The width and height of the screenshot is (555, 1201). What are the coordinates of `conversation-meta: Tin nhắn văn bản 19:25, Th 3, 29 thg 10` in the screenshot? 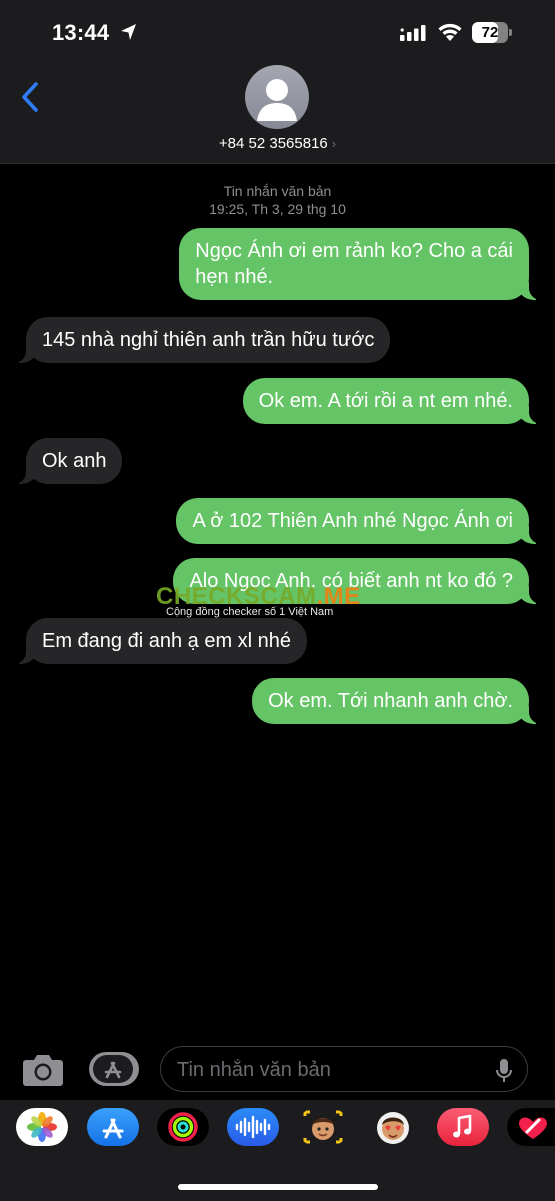 It's located at (277, 200).